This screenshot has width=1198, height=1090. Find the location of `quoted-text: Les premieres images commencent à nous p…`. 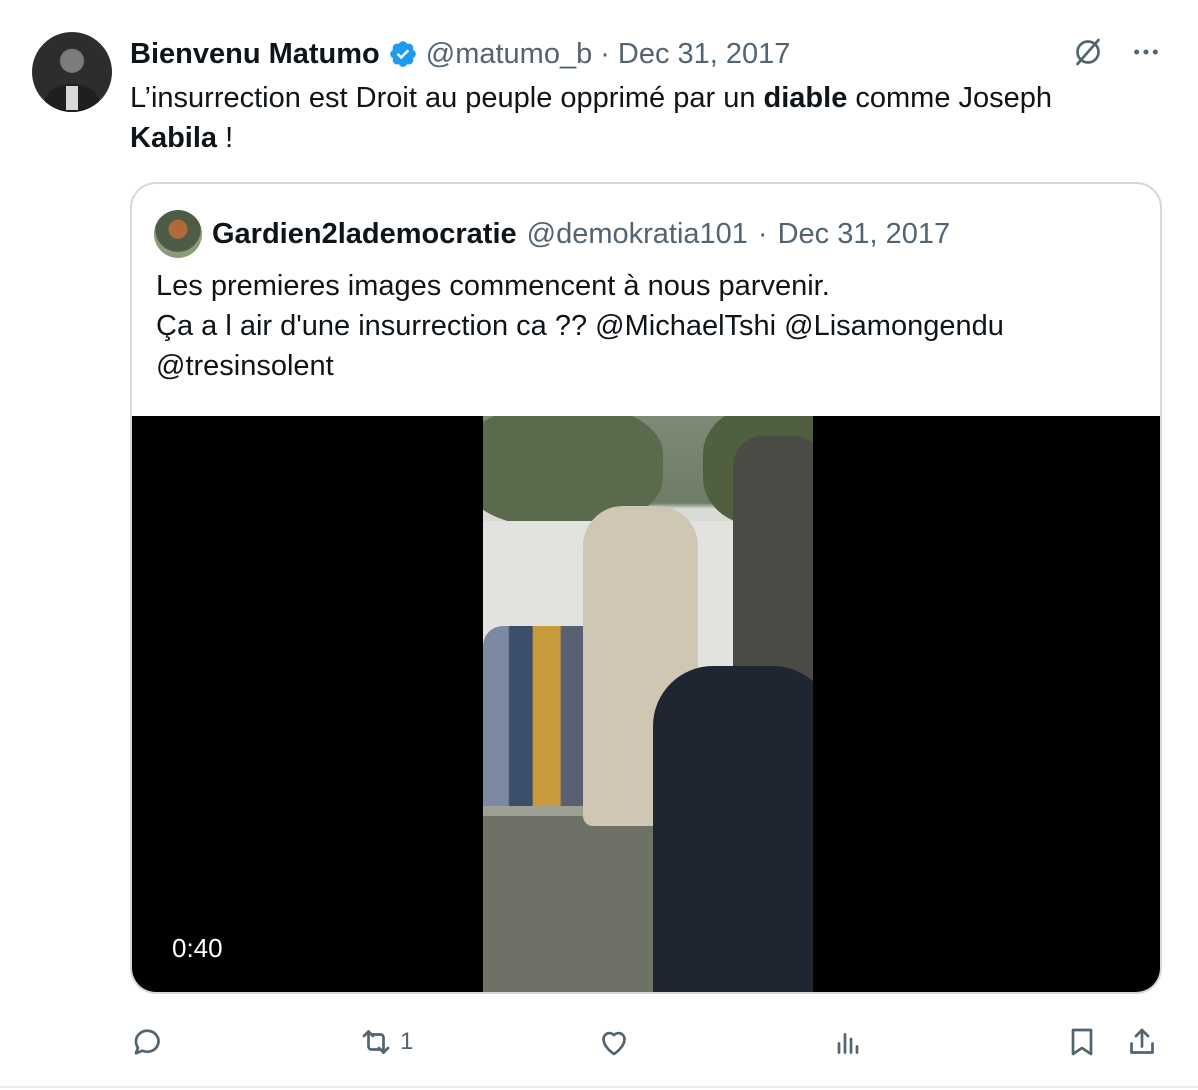

quoted-text: Les premieres images commencent à nous p… is located at coordinates (646, 326).